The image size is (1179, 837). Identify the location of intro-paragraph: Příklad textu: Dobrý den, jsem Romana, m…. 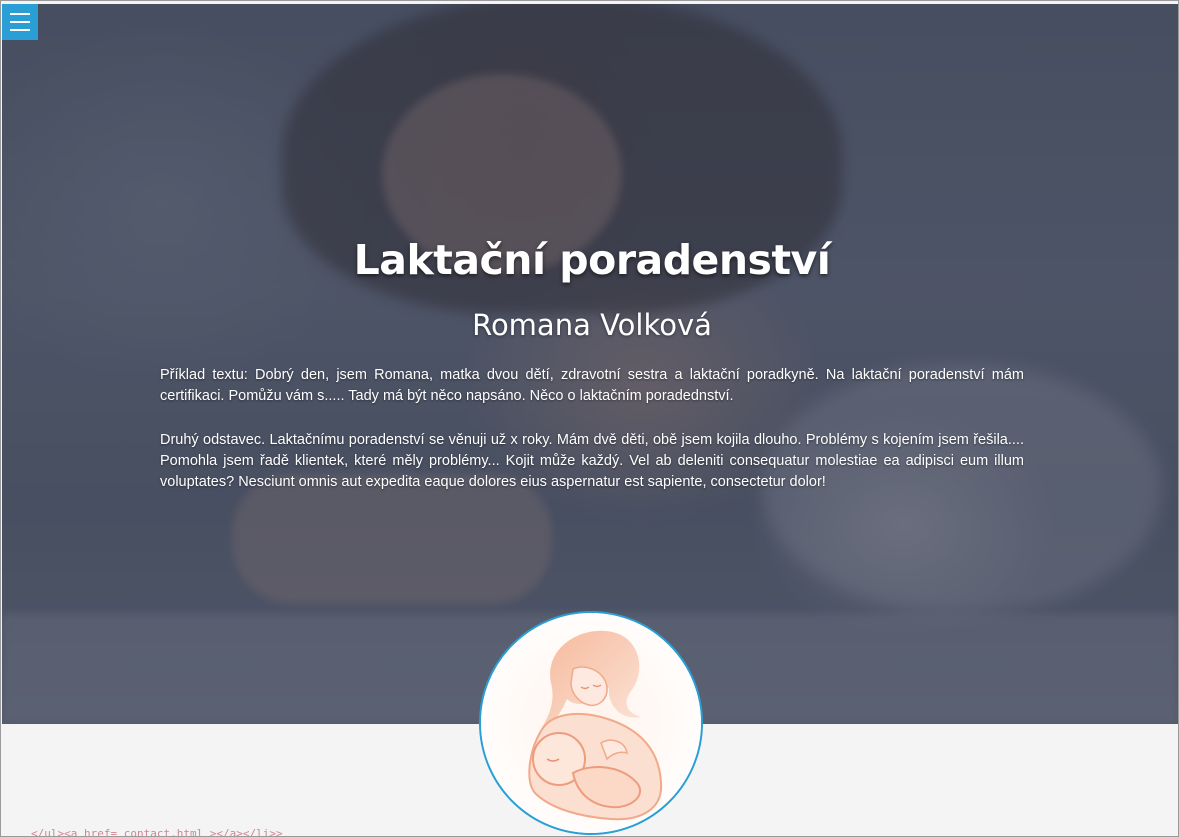
(592, 385).